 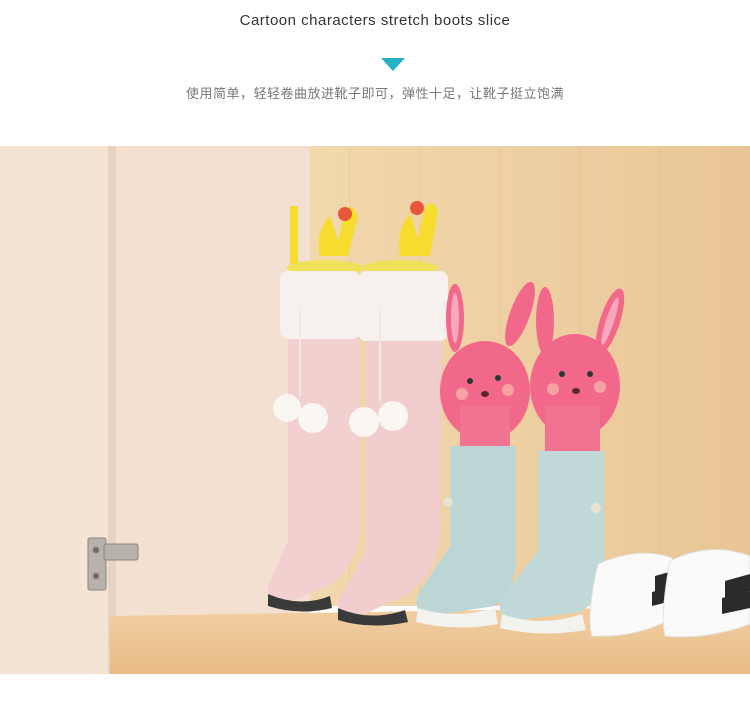 I want to click on sneaker-right, so click(x=706, y=593).